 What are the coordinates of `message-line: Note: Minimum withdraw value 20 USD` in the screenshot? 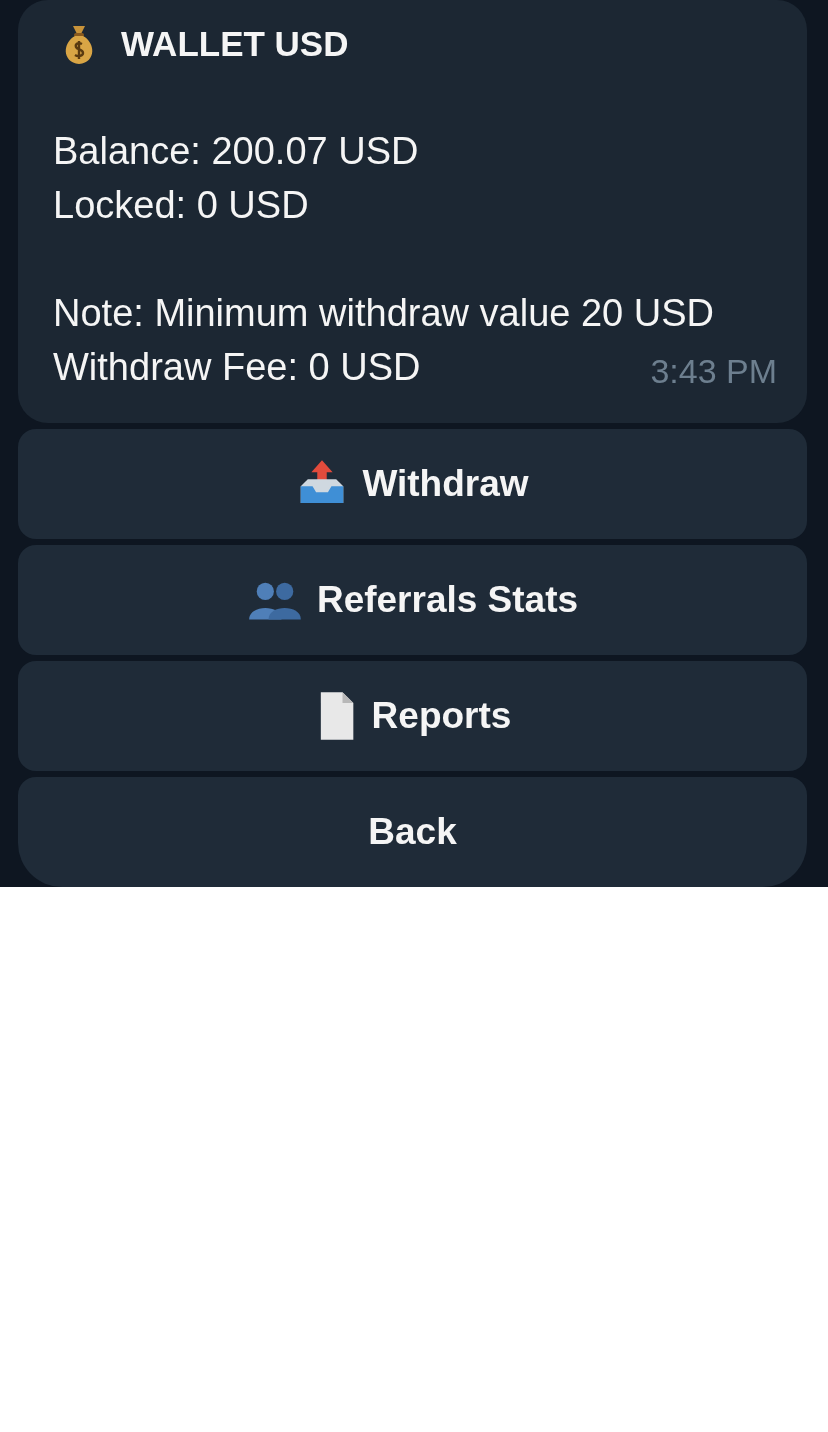 It's located at (383, 313).